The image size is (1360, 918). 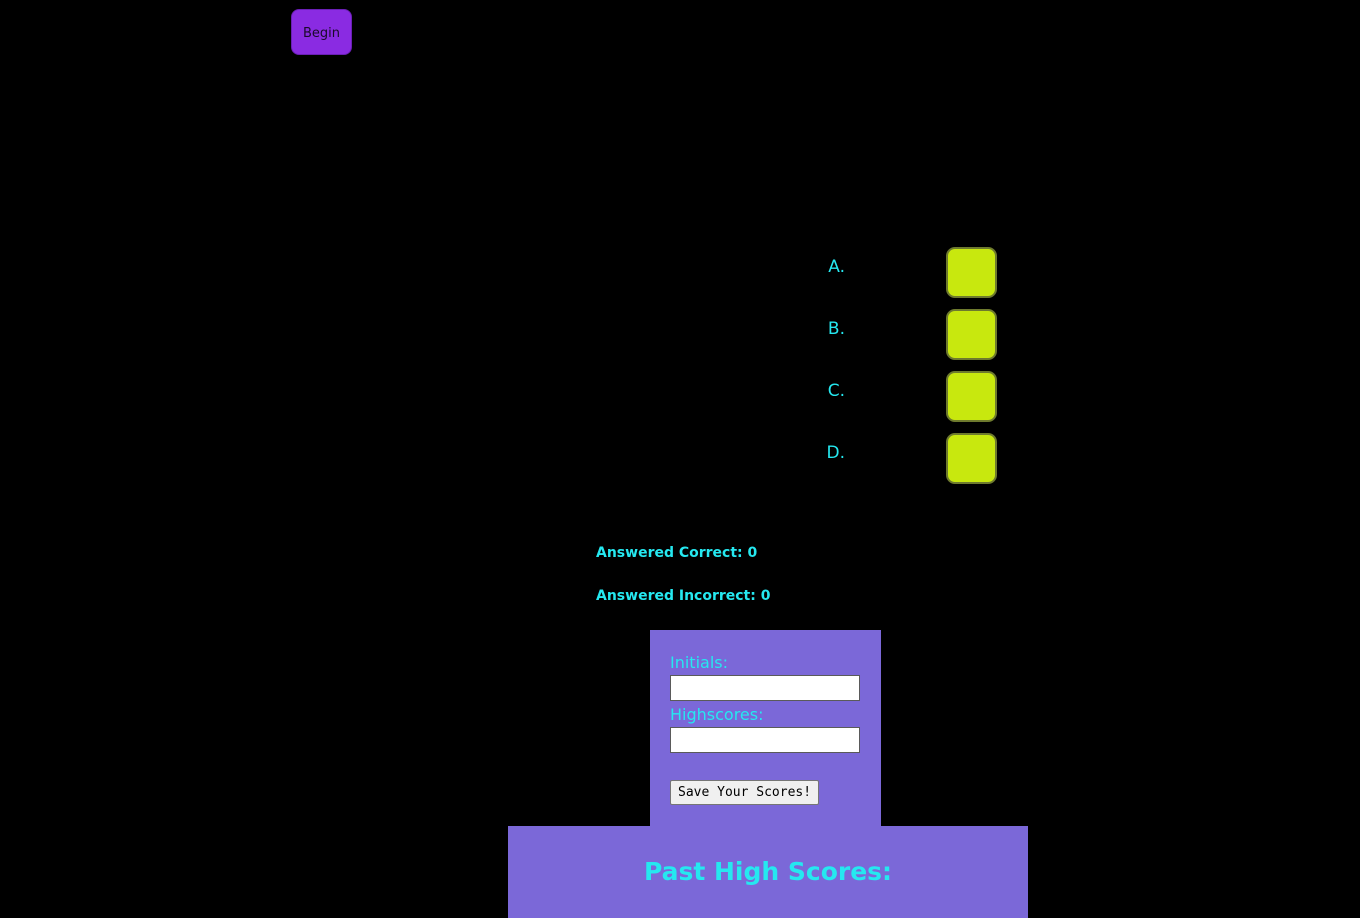 What do you see at coordinates (971, 458) in the screenshot?
I see `answer-button-d` at bounding box center [971, 458].